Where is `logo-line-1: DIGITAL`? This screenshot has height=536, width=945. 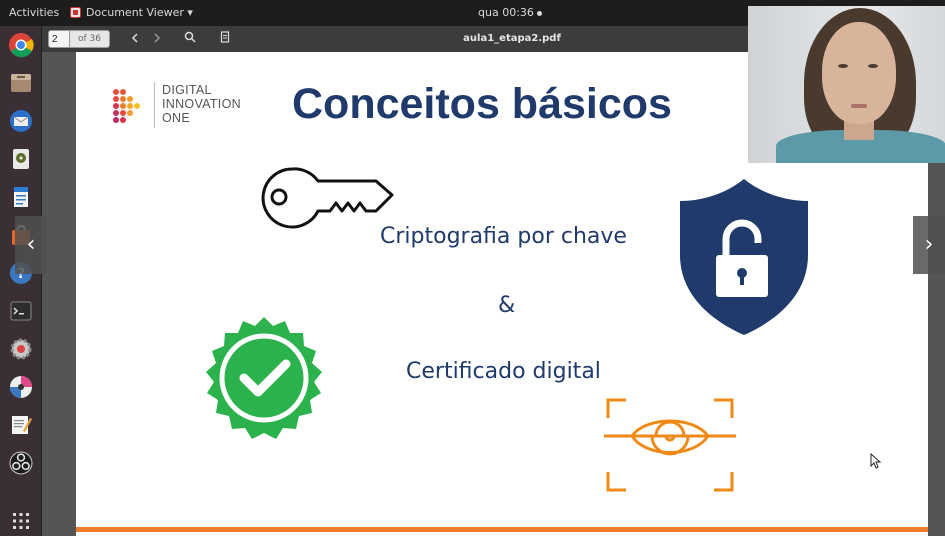
logo-line-1: DIGITAL is located at coordinates (187, 90).